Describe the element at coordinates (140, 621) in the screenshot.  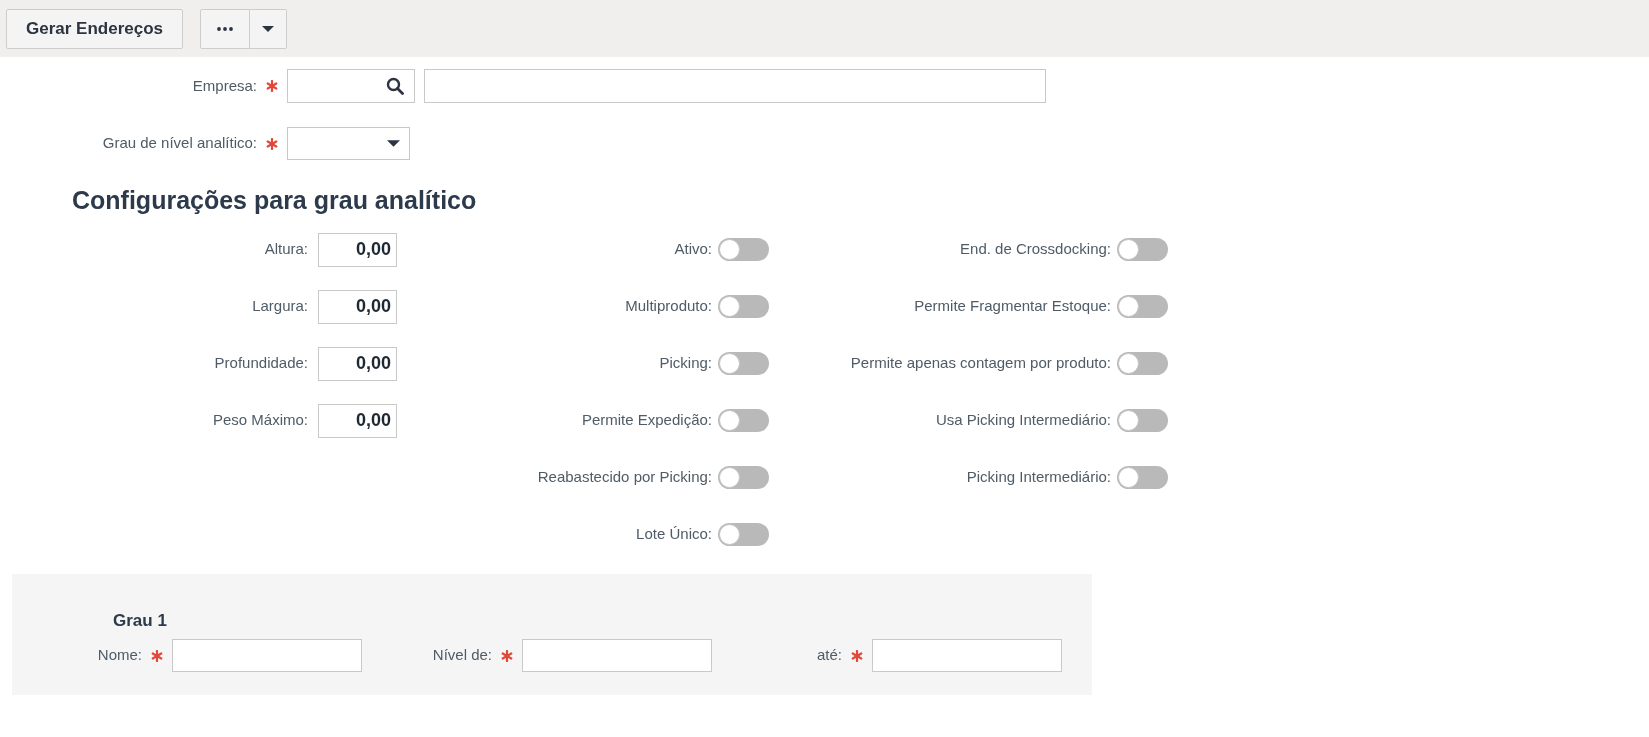
I see `panel-title: Grau 1` at that location.